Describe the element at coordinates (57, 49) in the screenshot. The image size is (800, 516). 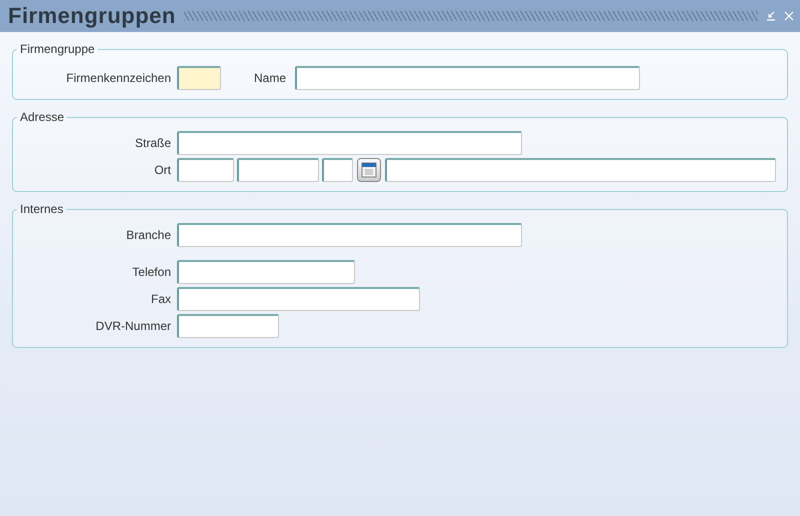
I see `group-title: Firmengruppe` at that location.